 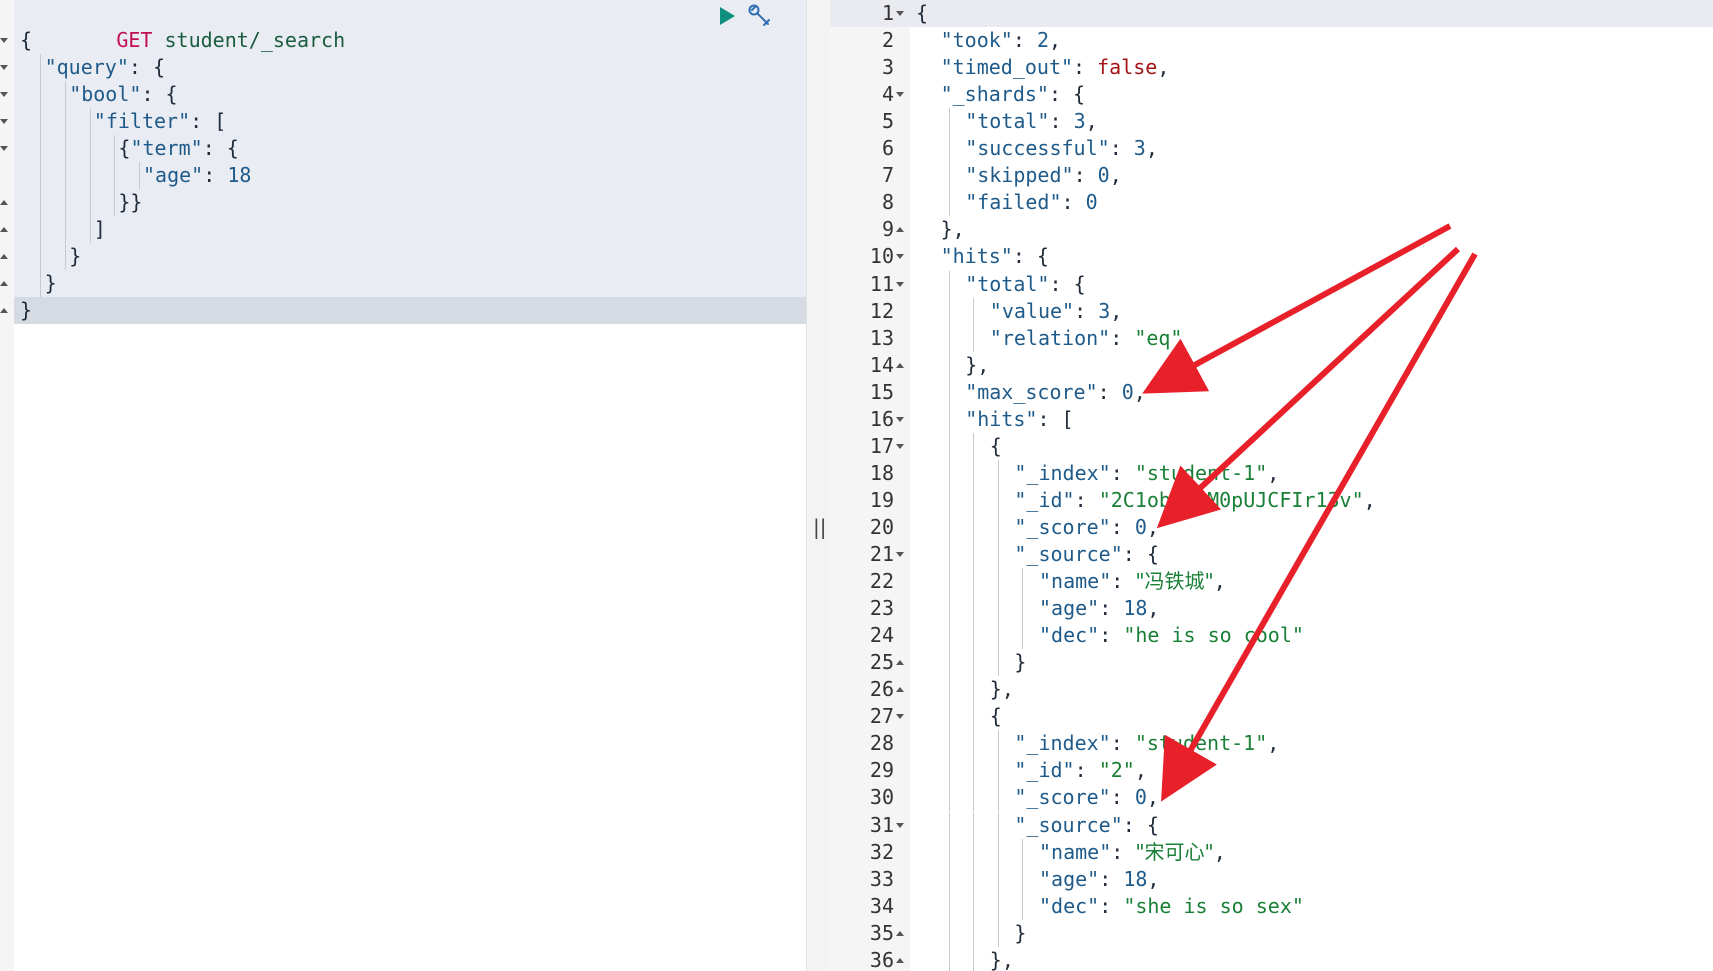 I want to click on response-token: }, so click(x=1020, y=662).